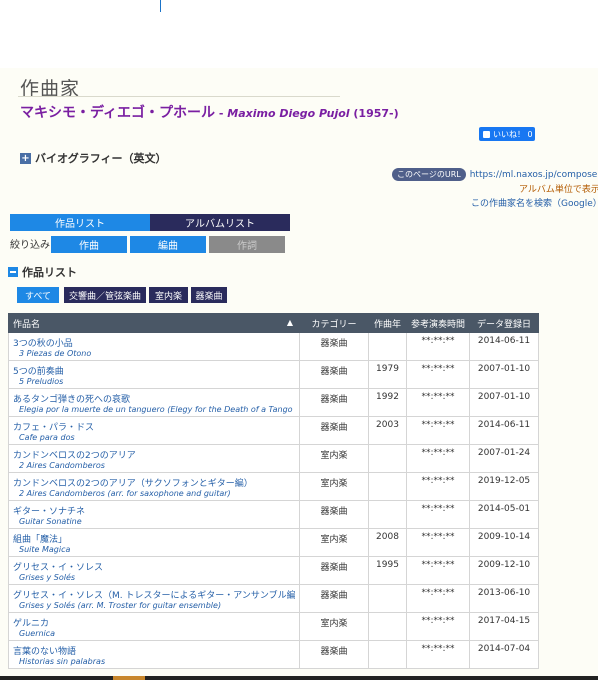 The height and width of the screenshot is (680, 598). Describe the element at coordinates (504, 402) in the screenshot. I see `work-date-cell: 2007-01-10` at that location.